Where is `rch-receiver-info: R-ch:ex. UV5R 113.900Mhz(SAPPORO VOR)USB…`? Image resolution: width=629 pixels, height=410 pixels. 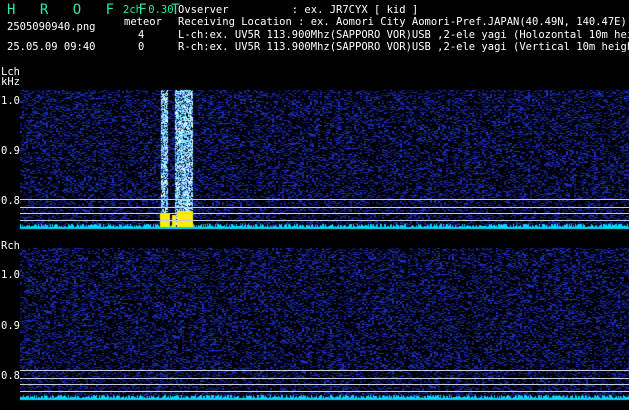 rch-receiver-info: R-ch:ex. UV5R 113.900Mhz(SAPPORO VOR)USB… is located at coordinates (403, 47).